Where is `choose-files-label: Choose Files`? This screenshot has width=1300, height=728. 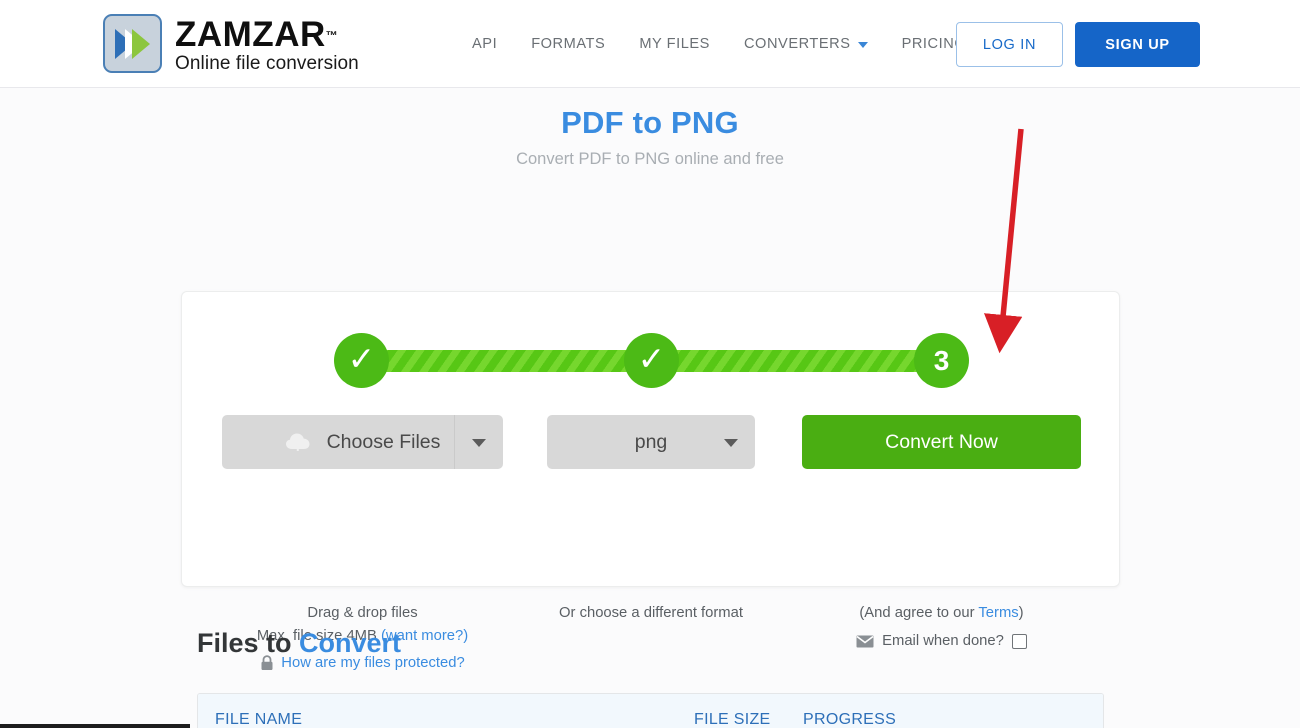 choose-files-label: Choose Files is located at coordinates (383, 441).